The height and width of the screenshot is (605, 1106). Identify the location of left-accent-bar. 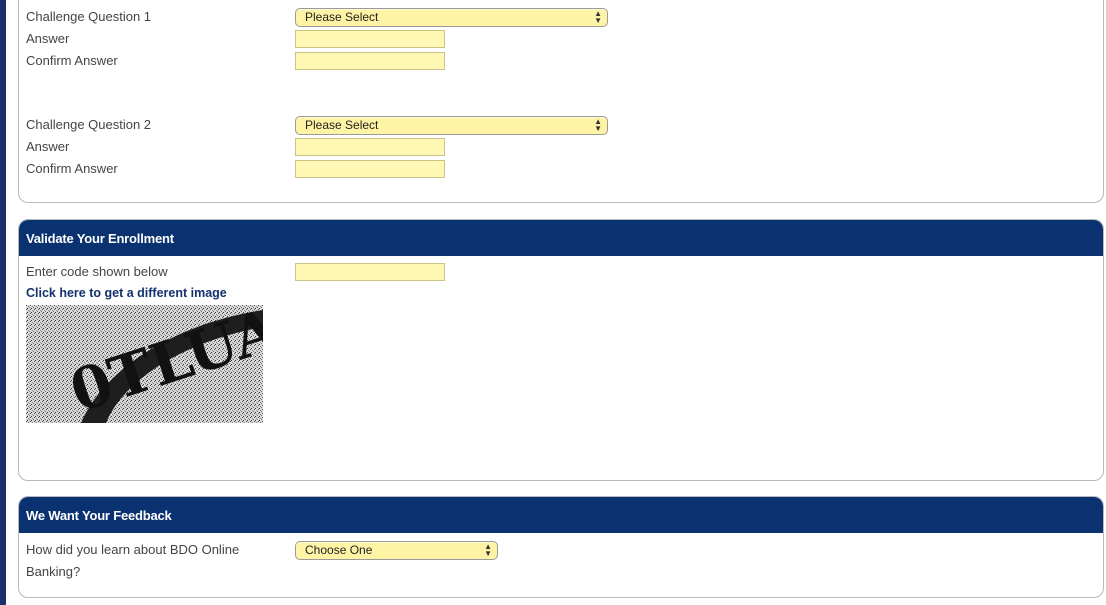
(3, 302).